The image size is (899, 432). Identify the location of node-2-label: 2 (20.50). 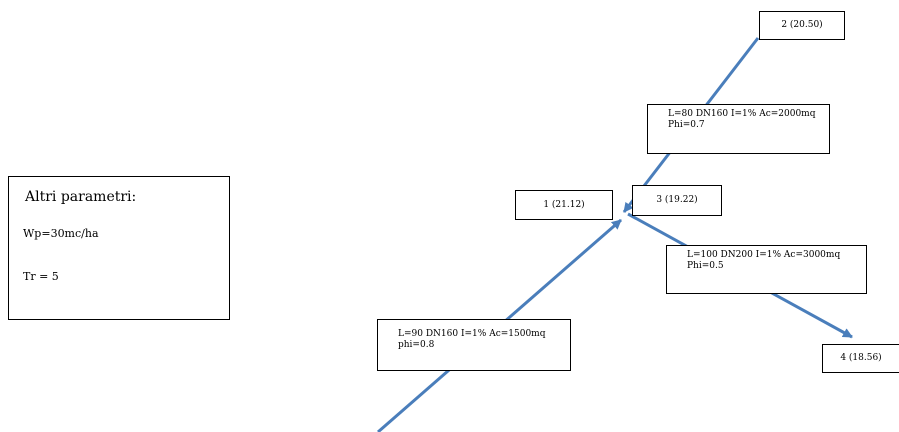
(802, 25).